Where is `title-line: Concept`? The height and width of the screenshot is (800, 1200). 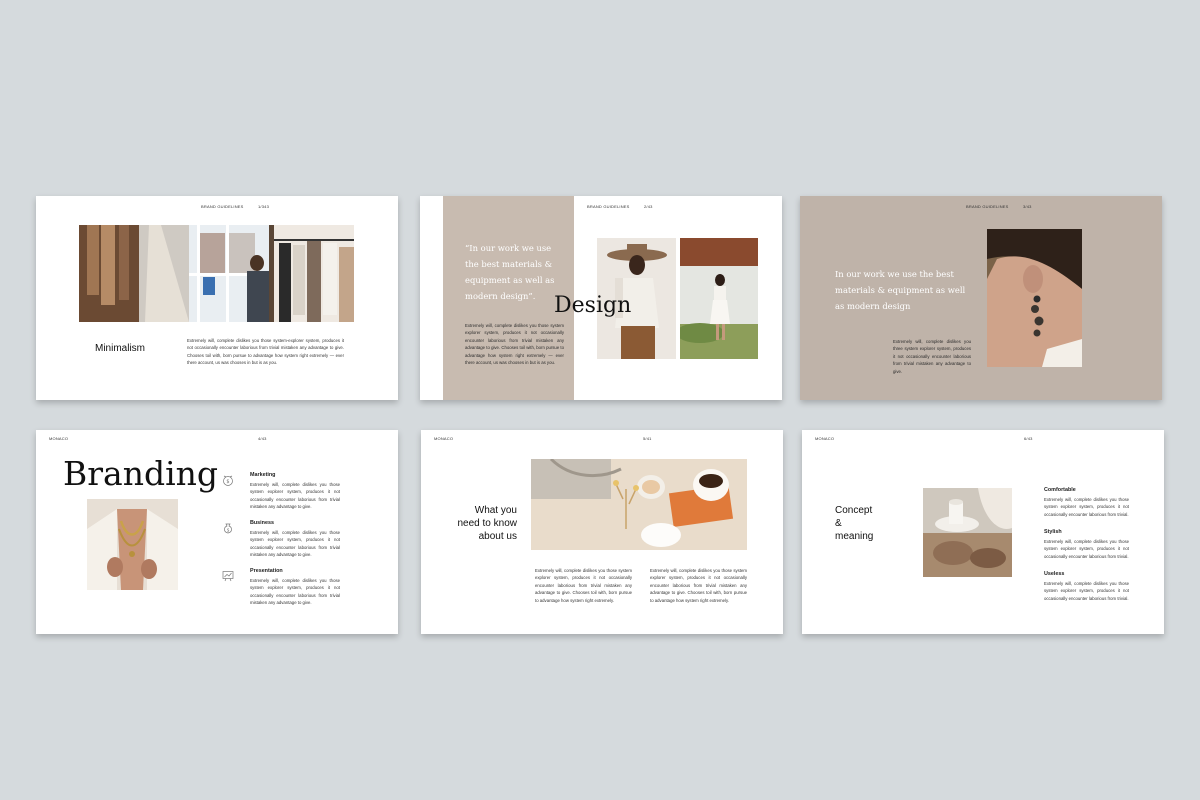
title-line: Concept is located at coordinates (854, 510).